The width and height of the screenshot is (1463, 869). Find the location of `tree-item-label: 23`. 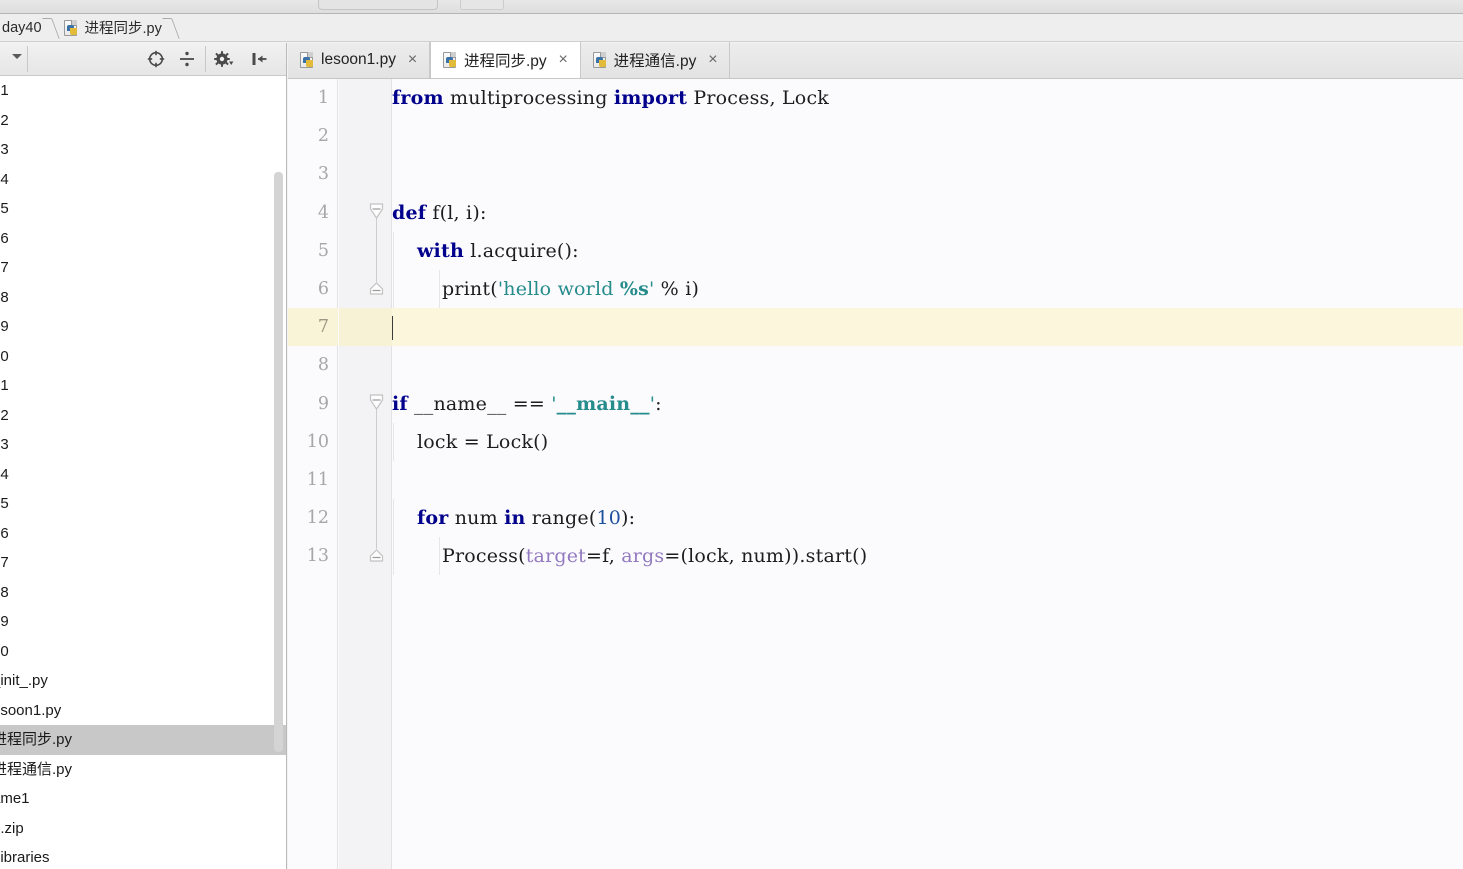

tree-item-label: 23 is located at coordinates (4, 149).